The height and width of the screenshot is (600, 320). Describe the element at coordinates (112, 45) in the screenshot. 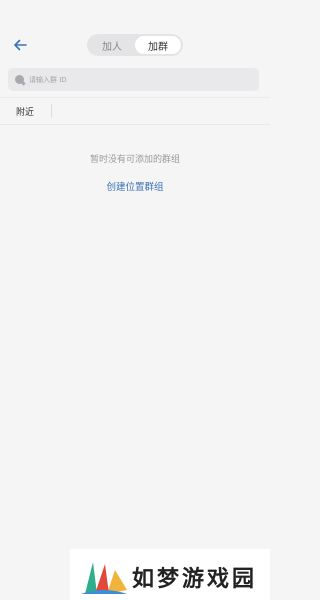

I see `tab-add-person: 加人` at that location.